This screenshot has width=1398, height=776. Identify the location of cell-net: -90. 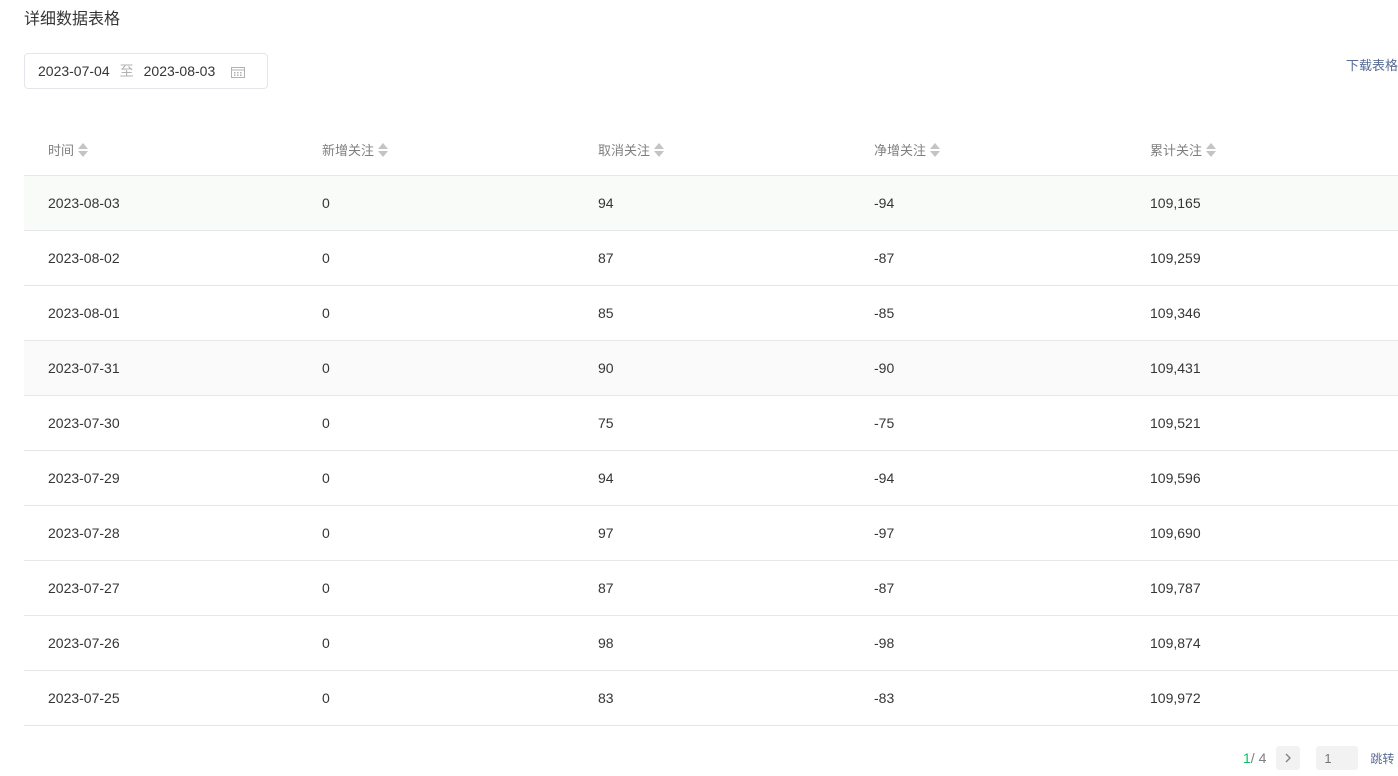
(884, 368).